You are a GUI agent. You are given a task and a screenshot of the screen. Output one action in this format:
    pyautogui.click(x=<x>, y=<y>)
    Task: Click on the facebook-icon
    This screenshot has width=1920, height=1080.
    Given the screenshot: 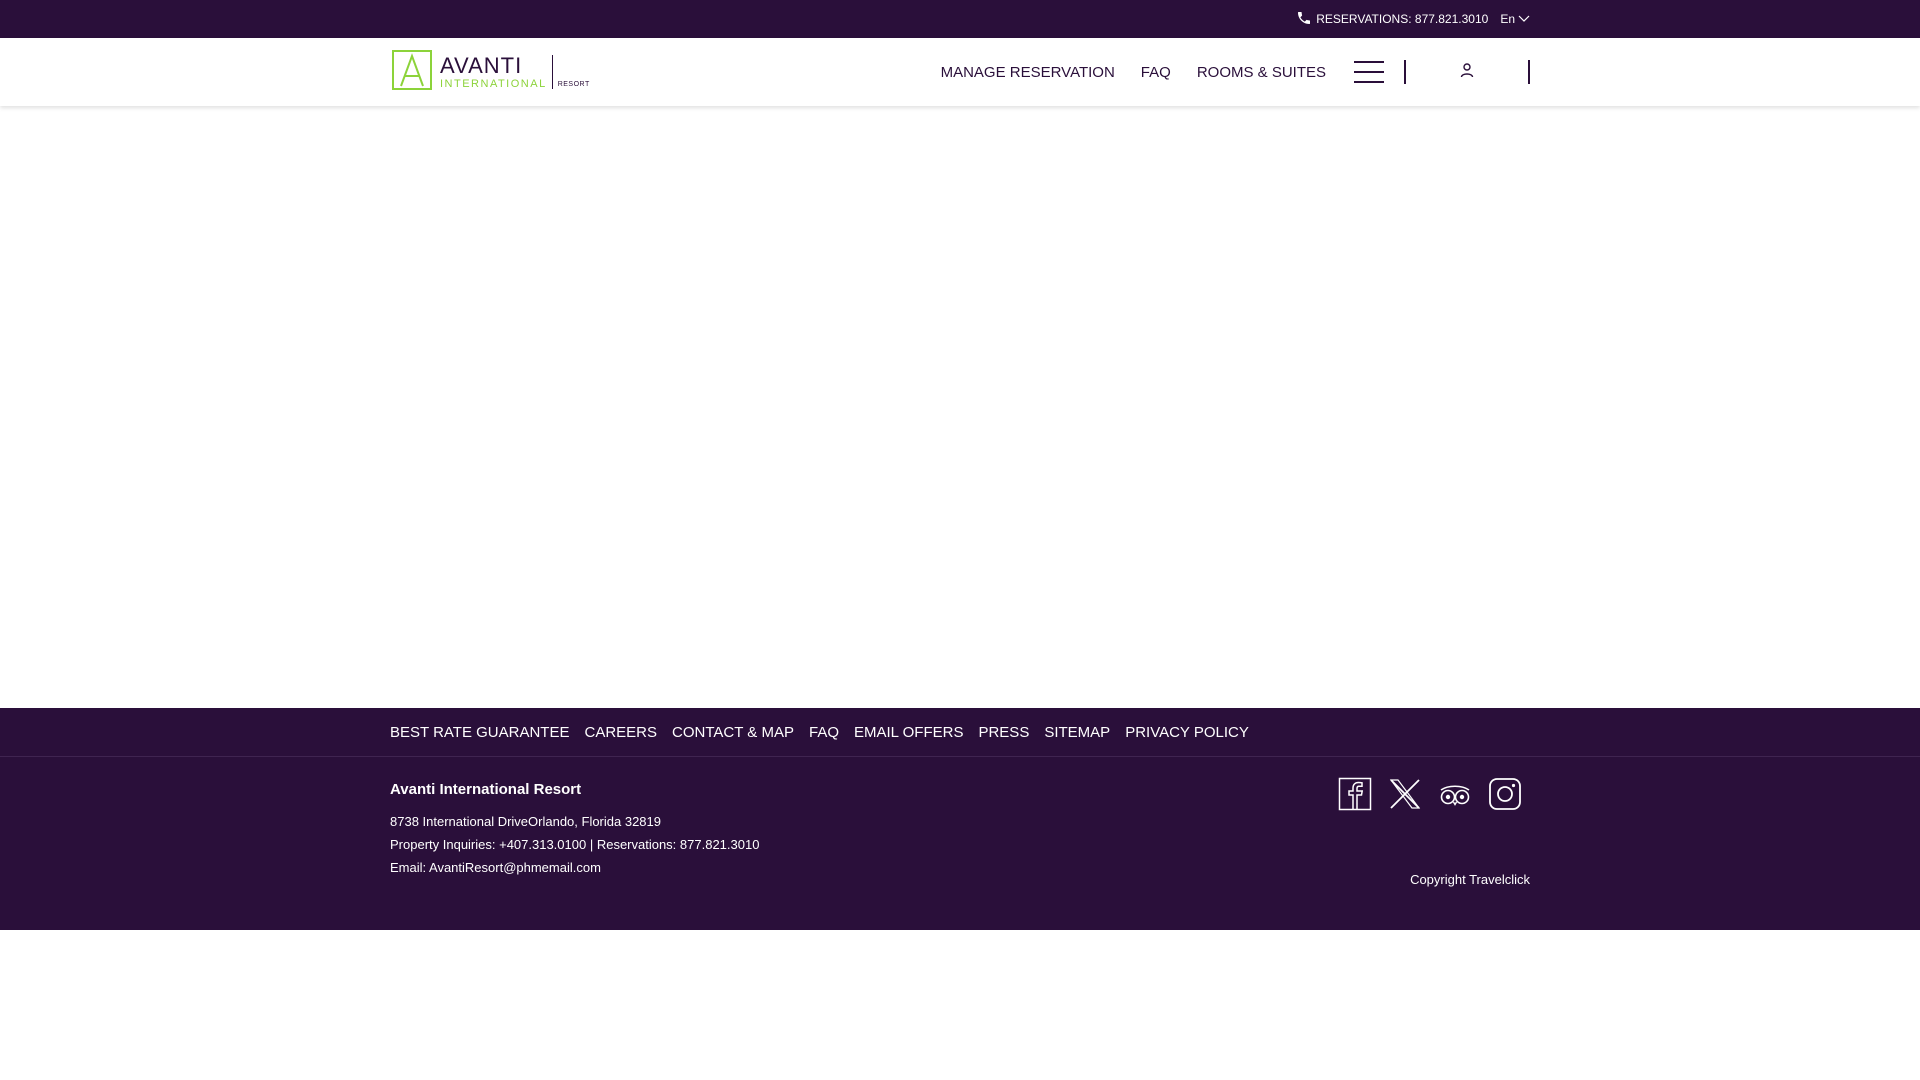 What is the action you would take?
    pyautogui.click(x=1355, y=794)
    